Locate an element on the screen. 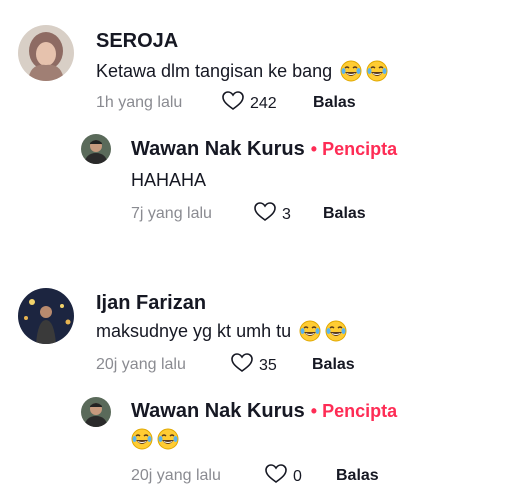 This screenshot has height=498, width=519. like-button: 3 is located at coordinates (272, 214).